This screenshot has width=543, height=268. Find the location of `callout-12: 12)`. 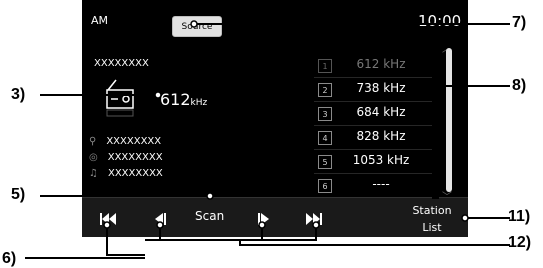

callout-12: 12) is located at coordinates (520, 242).